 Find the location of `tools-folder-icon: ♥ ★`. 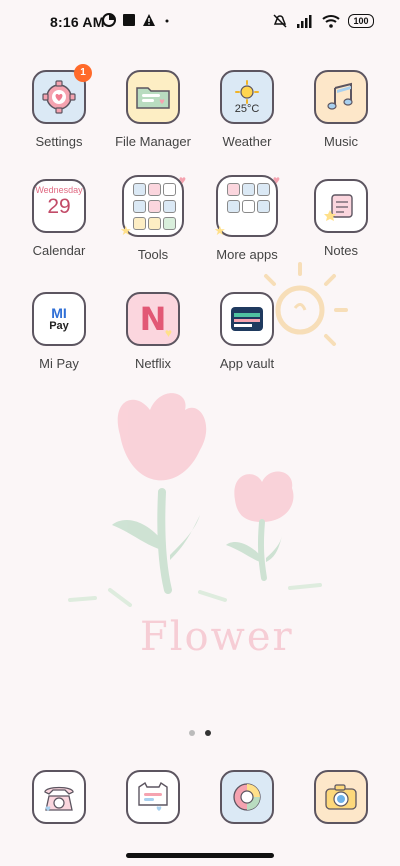

tools-folder-icon: ♥ ★ is located at coordinates (153, 205).